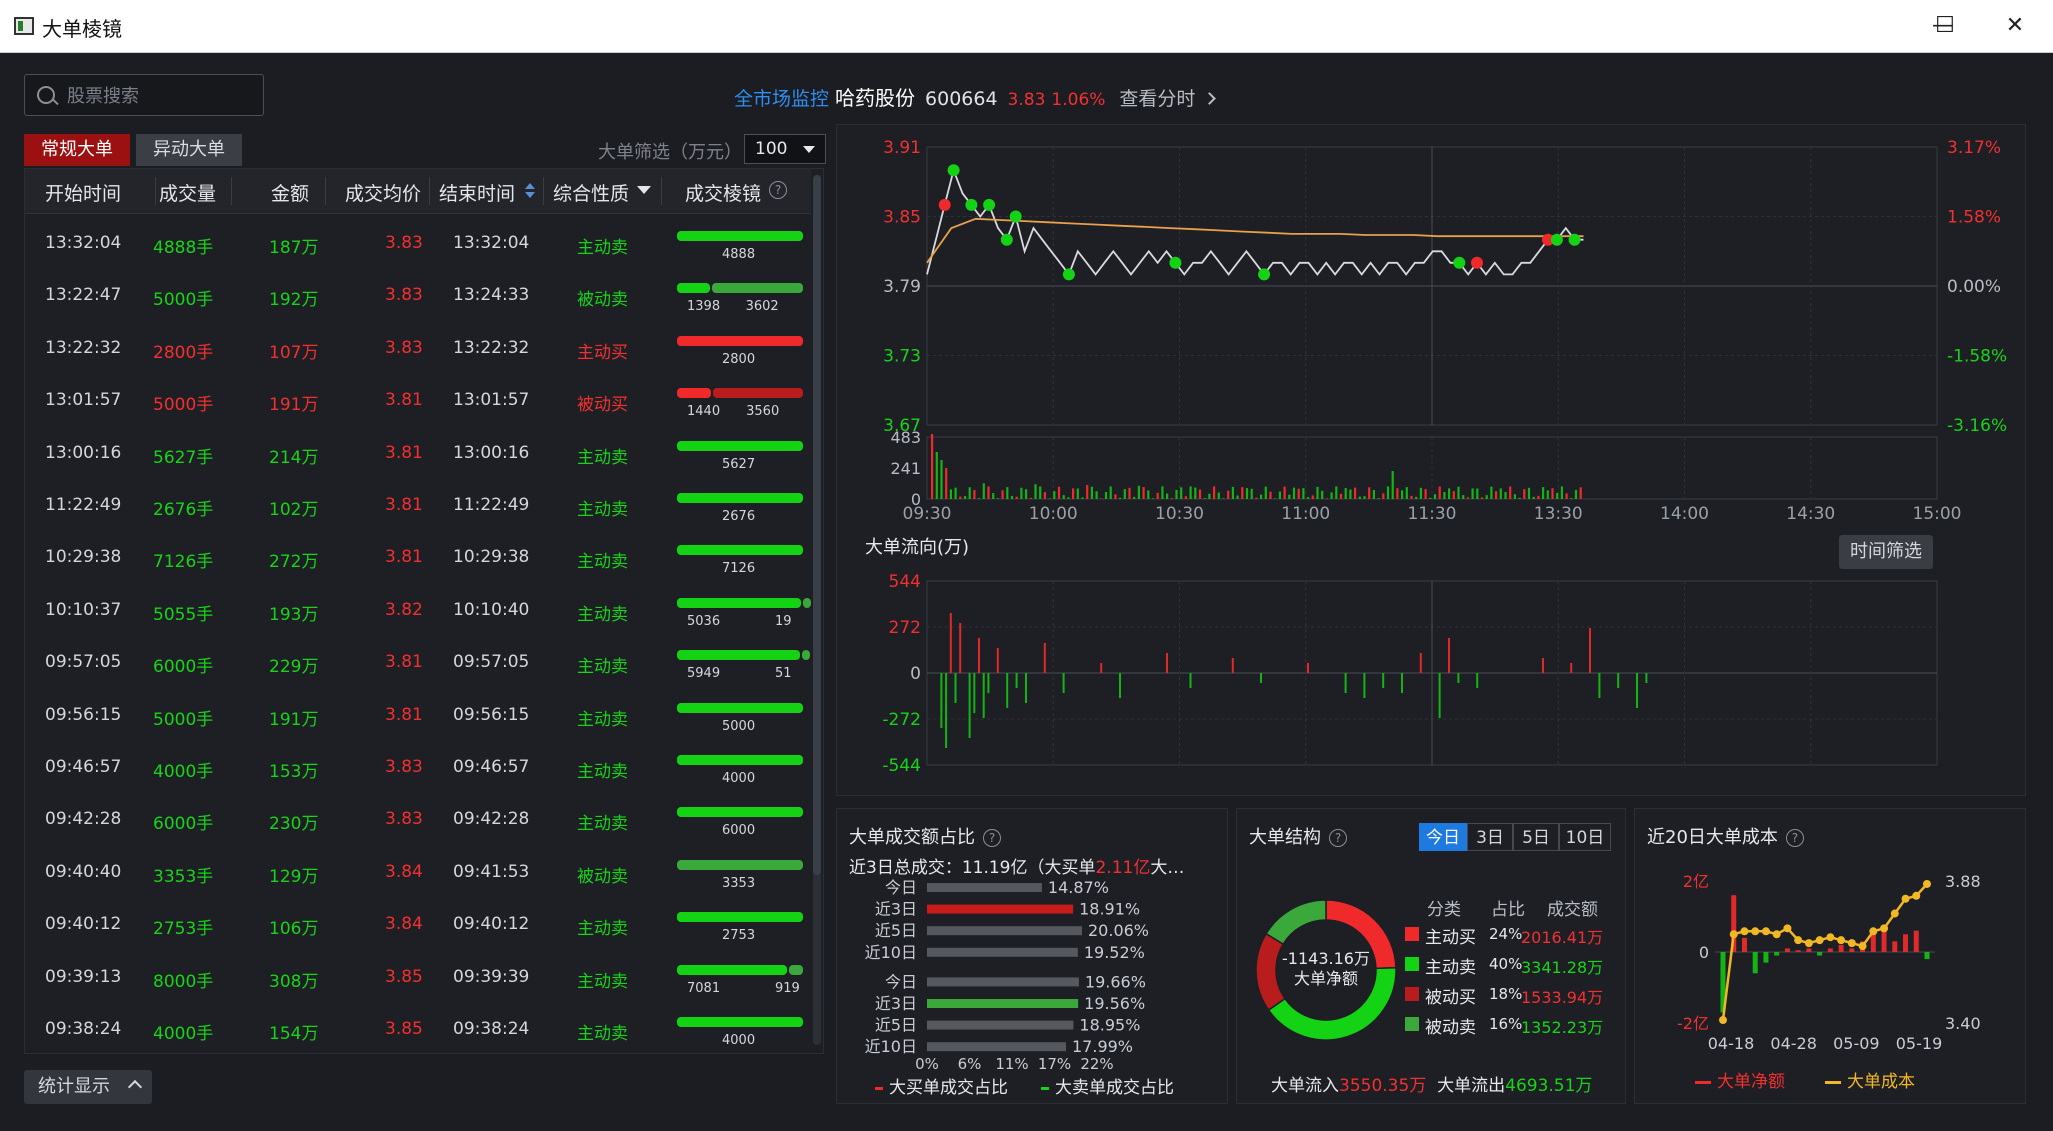 The height and width of the screenshot is (1131, 2053). Describe the element at coordinates (383, 192) in the screenshot. I see `col-avg-price: 成交均价` at that location.